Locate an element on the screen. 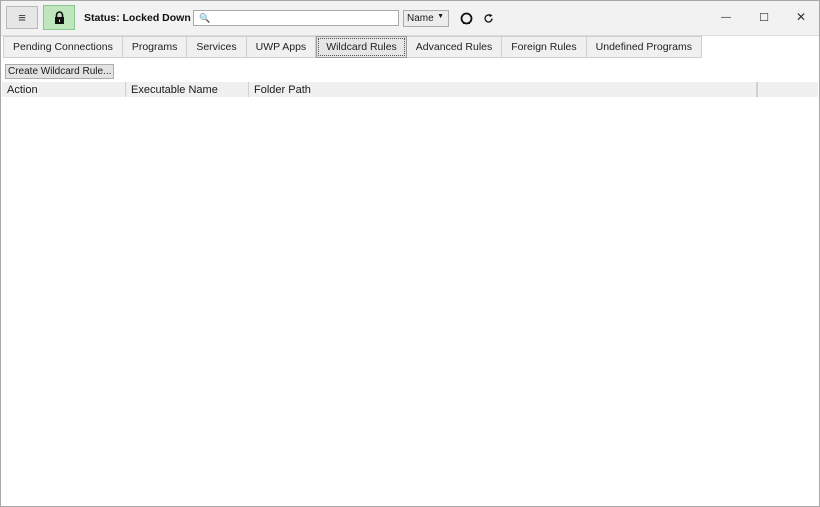 The image size is (820, 507). toolbar: ≡ Status: Locked Down 🔍 Name ▼ — ☐ ✕ is located at coordinates (410, 18).